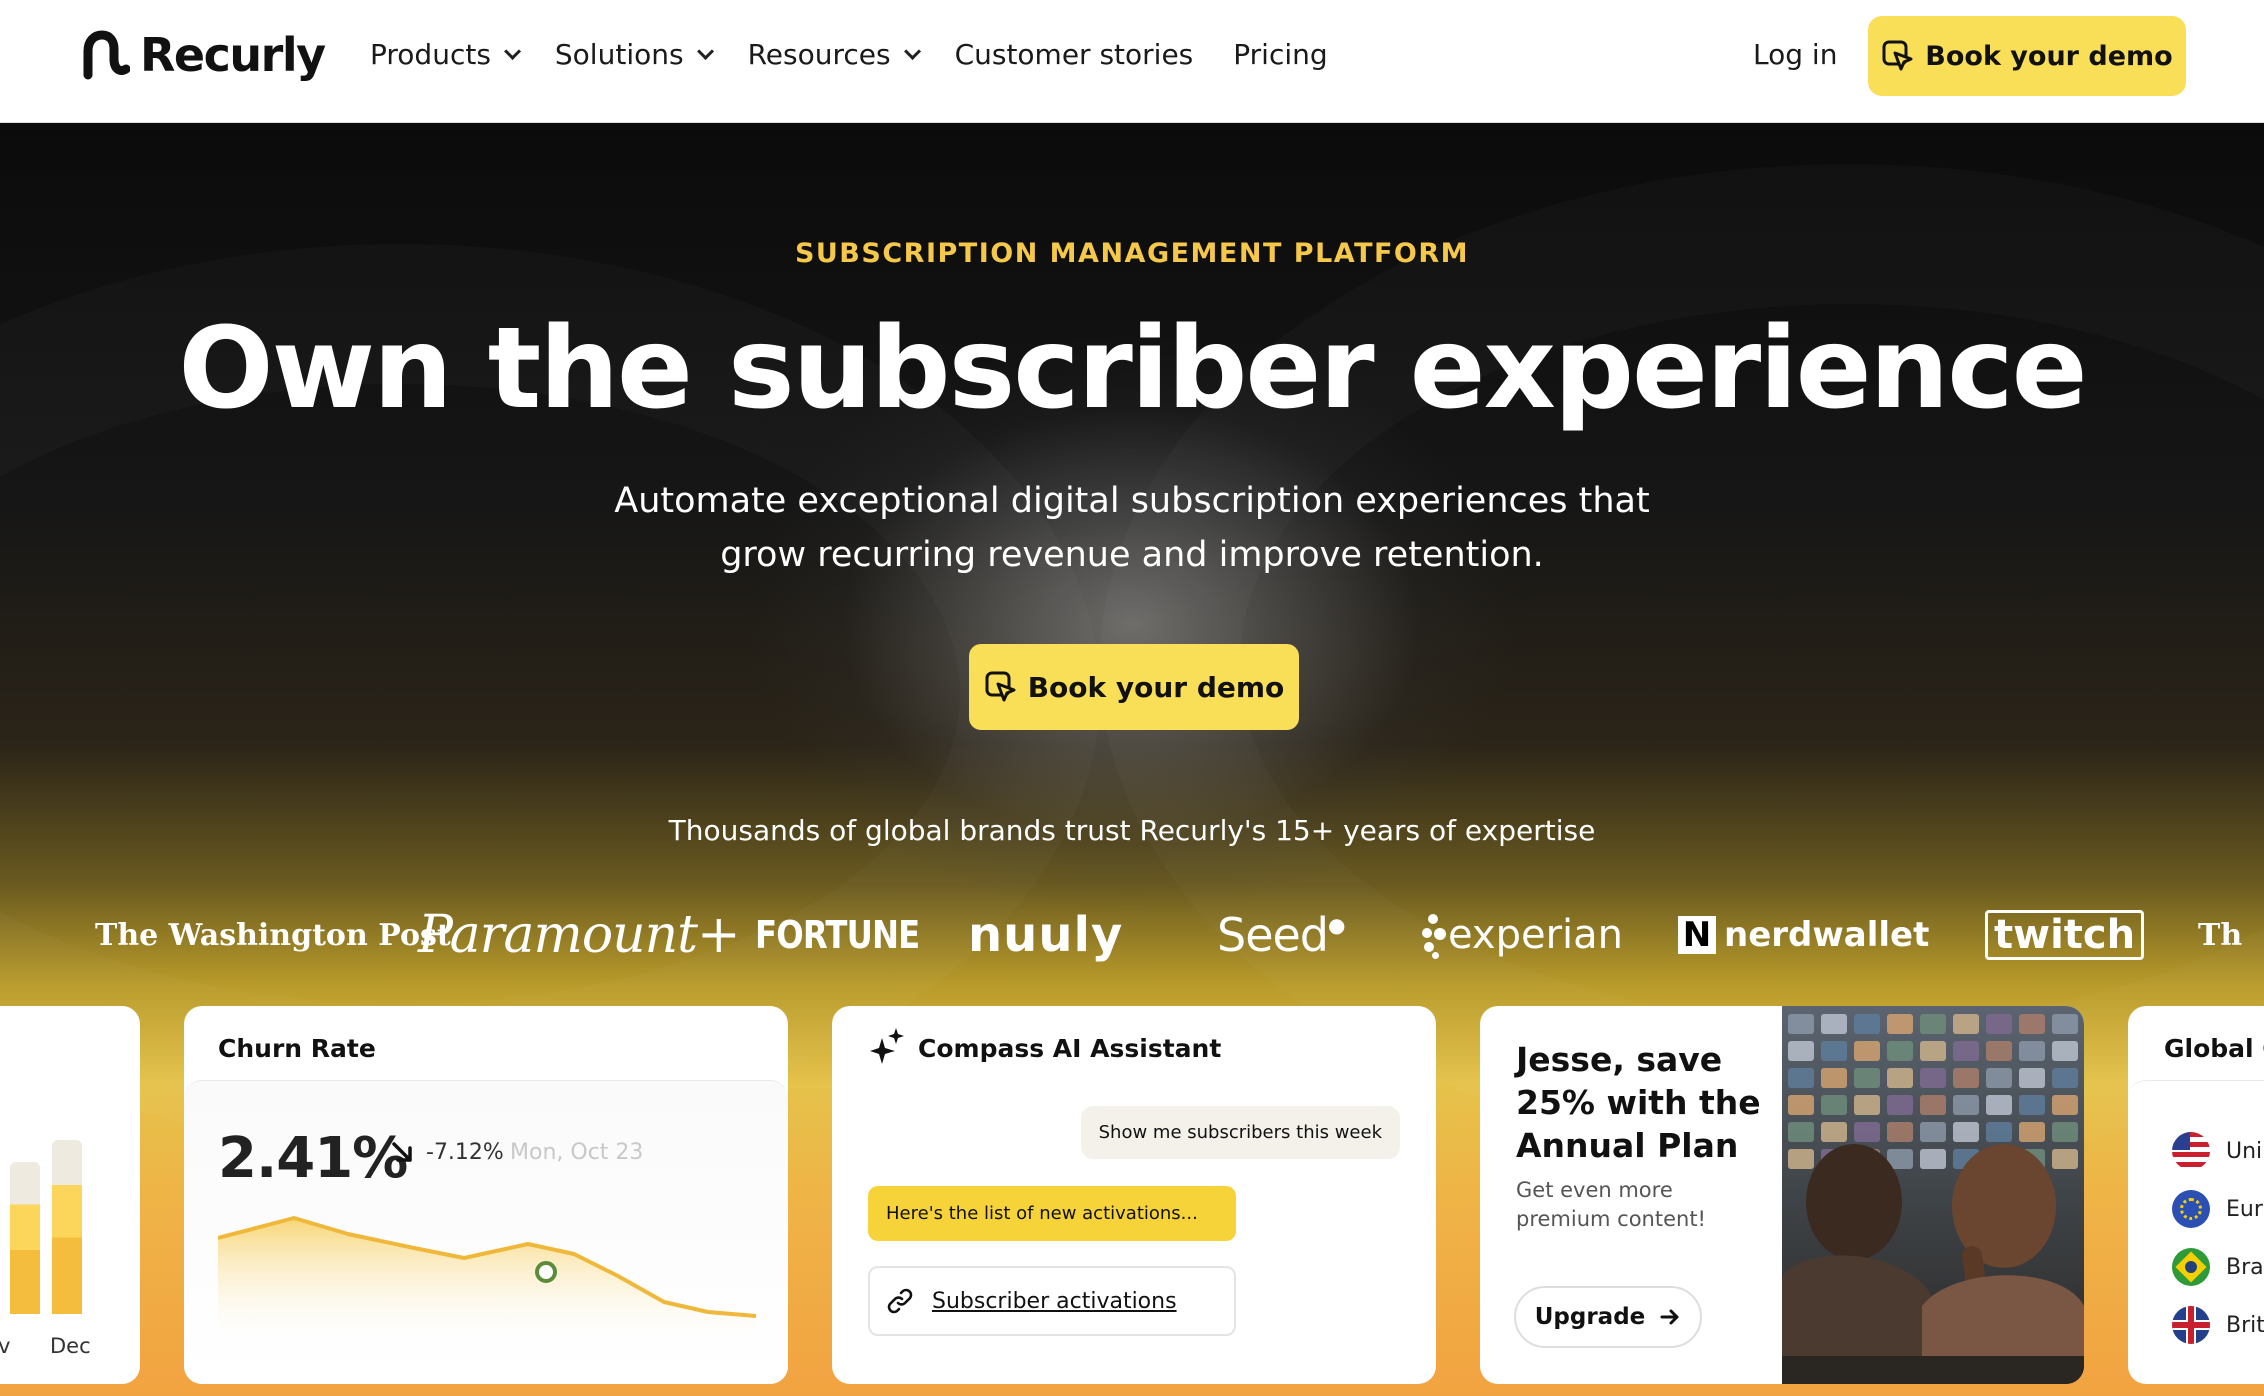 The width and height of the screenshot is (2264, 1396). I want to click on couple-watching-tv-photo, so click(1933, 1195).